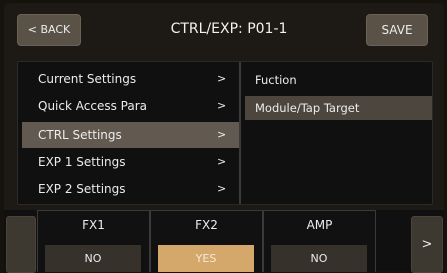 This screenshot has width=447, height=273. What do you see at coordinates (93, 241) in the screenshot?
I see `module-slot-fx1: FX1 NO` at bounding box center [93, 241].